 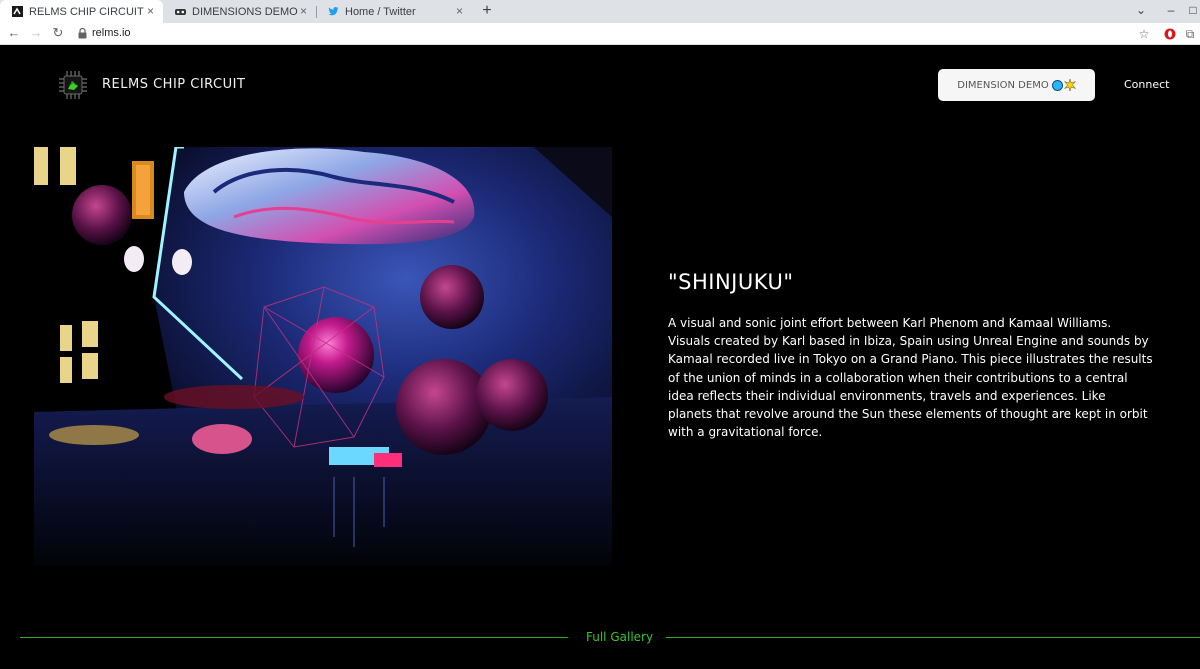 I want to click on new-tab-button: +, so click(x=487, y=11).